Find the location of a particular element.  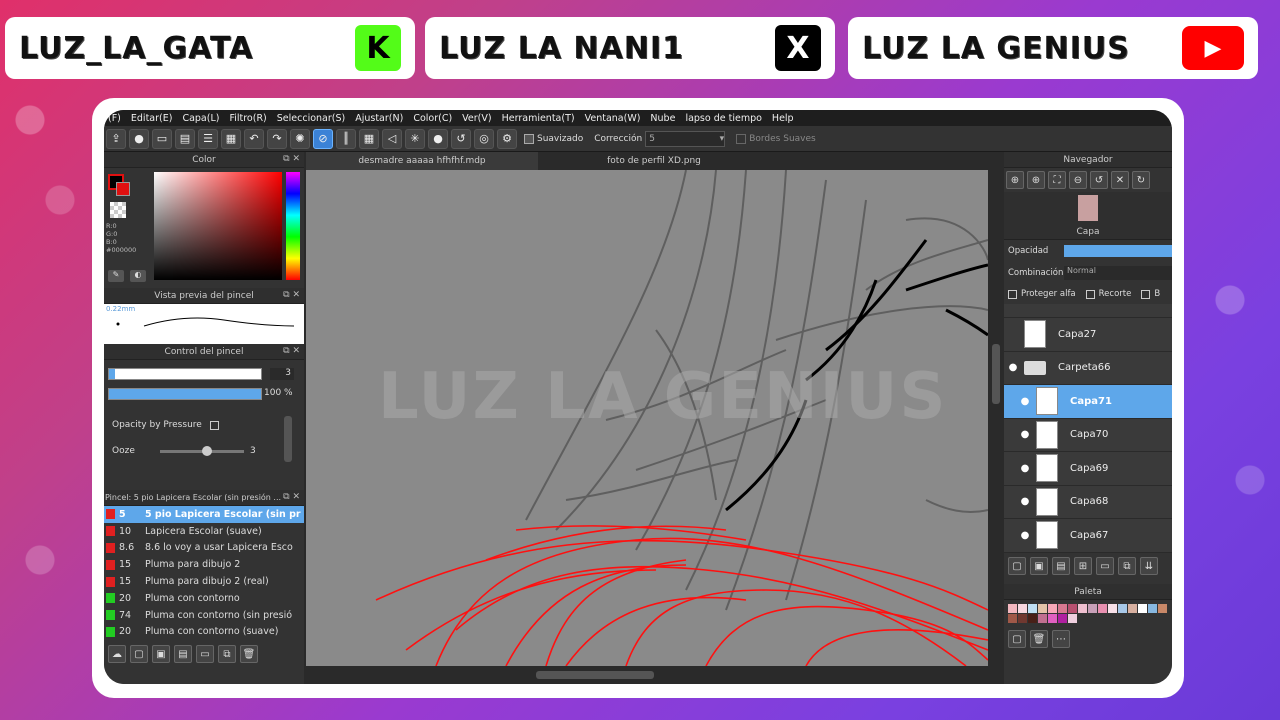

menu-item: Color(C) is located at coordinates (432, 118).